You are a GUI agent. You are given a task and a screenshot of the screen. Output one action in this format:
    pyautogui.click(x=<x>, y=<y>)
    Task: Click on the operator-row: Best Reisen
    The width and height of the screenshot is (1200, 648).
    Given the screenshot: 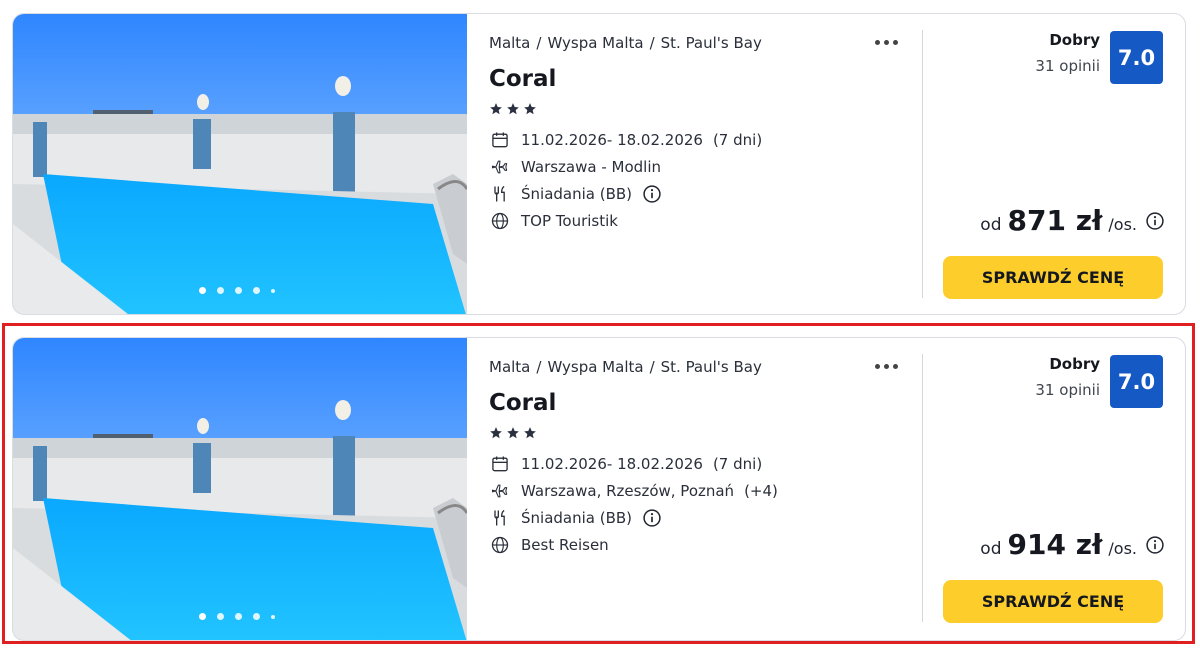 What is the action you would take?
    pyautogui.click(x=699, y=544)
    